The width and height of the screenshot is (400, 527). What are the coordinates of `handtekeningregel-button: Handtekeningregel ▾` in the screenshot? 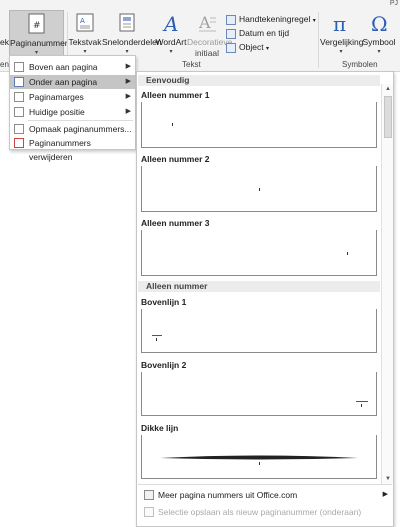 It's located at (271, 20).